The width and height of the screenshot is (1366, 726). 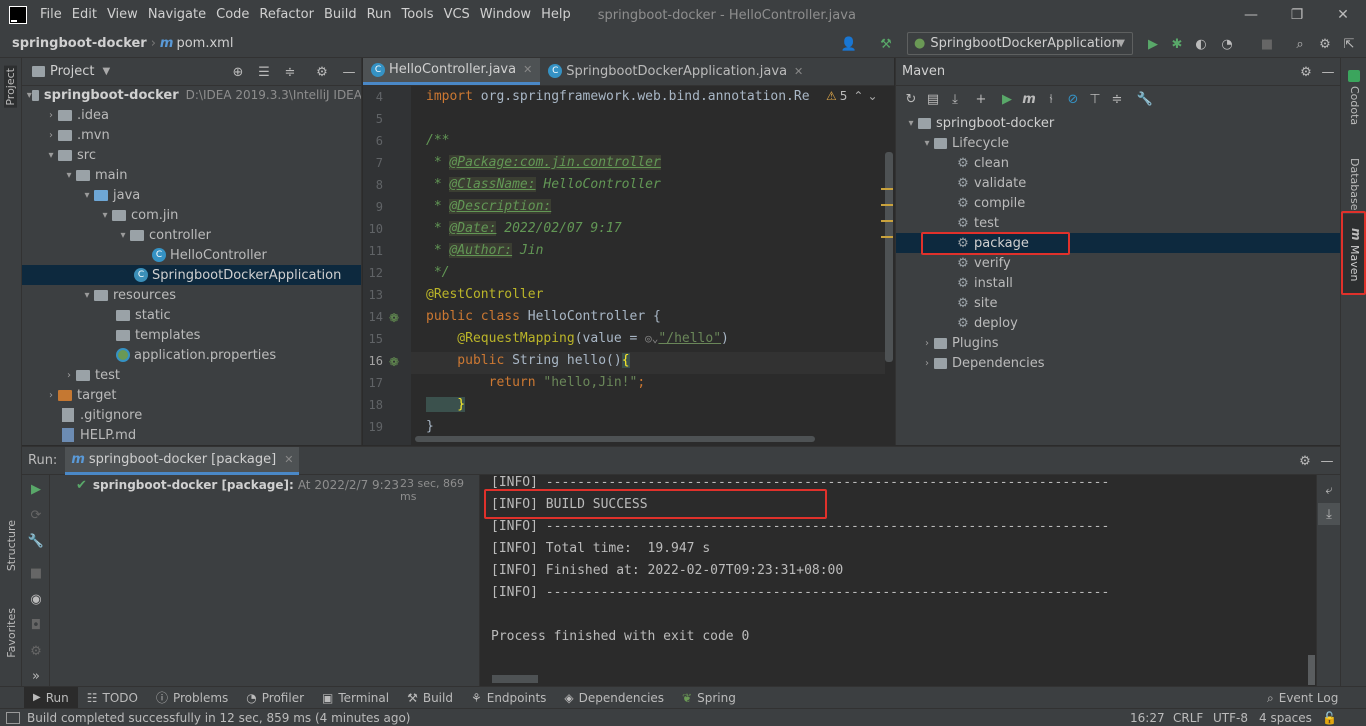 What do you see at coordinates (177, 15) in the screenshot?
I see `menu-navigate: Navigate` at bounding box center [177, 15].